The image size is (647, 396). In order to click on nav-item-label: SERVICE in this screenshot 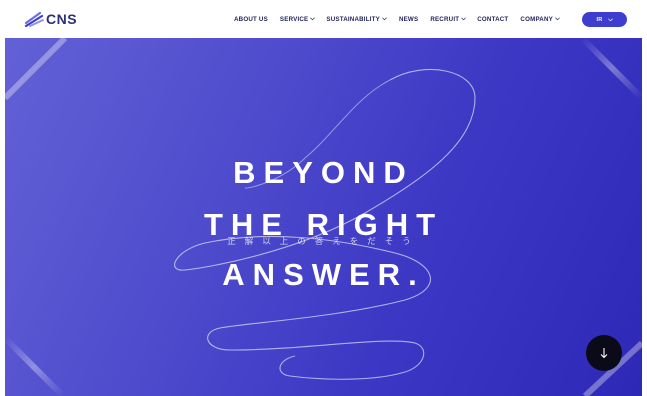, I will do `click(294, 19)`.